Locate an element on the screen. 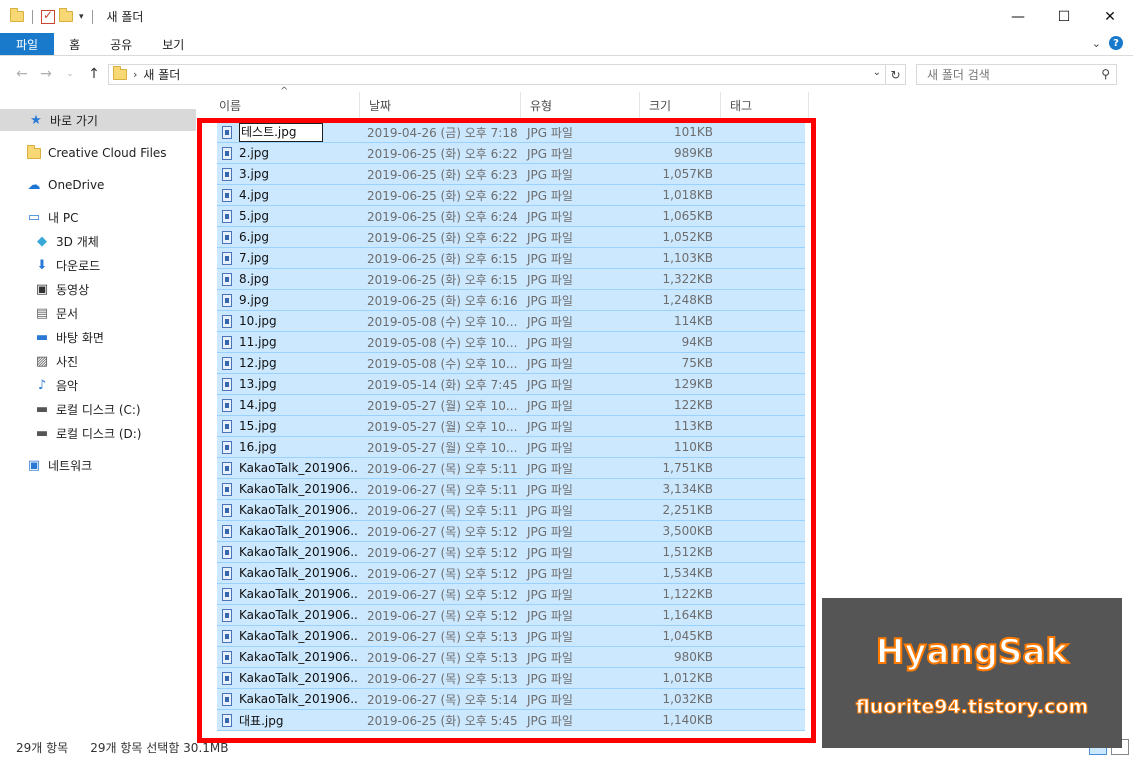 This screenshot has width=1133, height=760. refresh-button: ↻ is located at coordinates (896, 74).